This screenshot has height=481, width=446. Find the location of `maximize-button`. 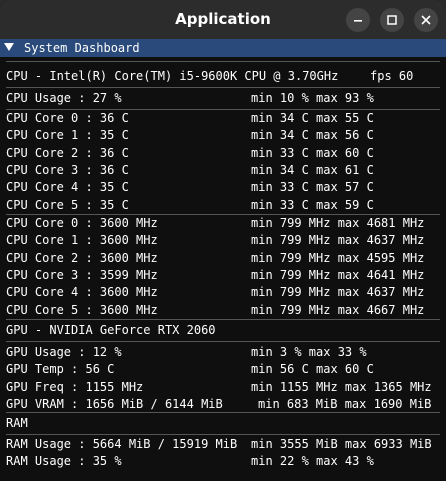

maximize-button is located at coordinates (392, 20).